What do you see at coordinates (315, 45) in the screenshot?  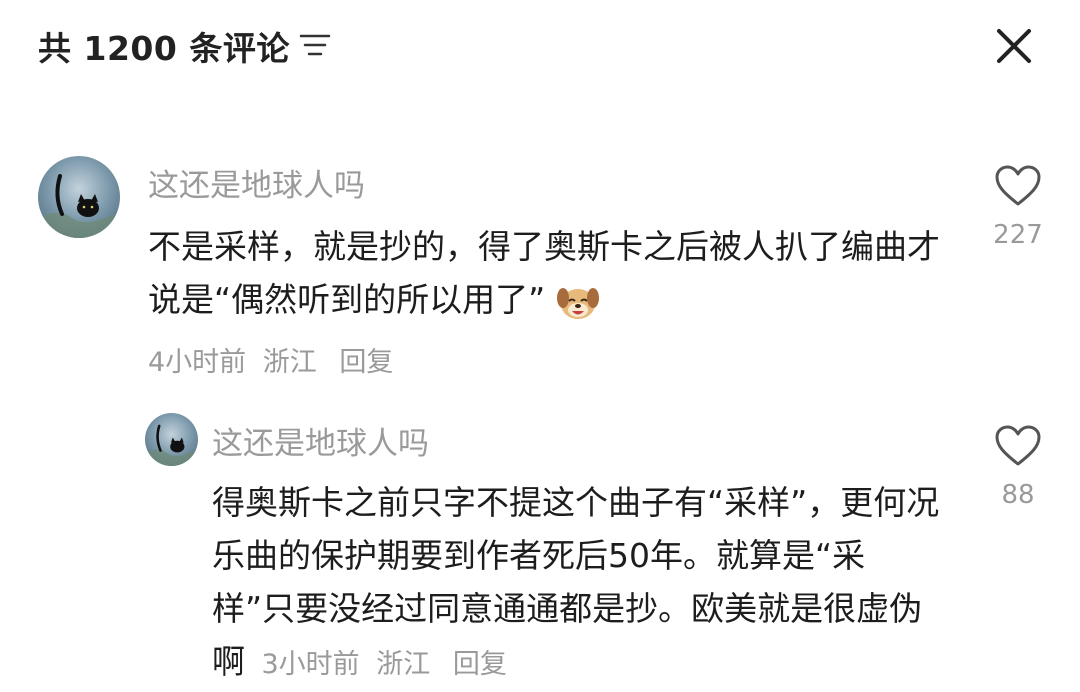 I see `filter-icon` at bounding box center [315, 45].